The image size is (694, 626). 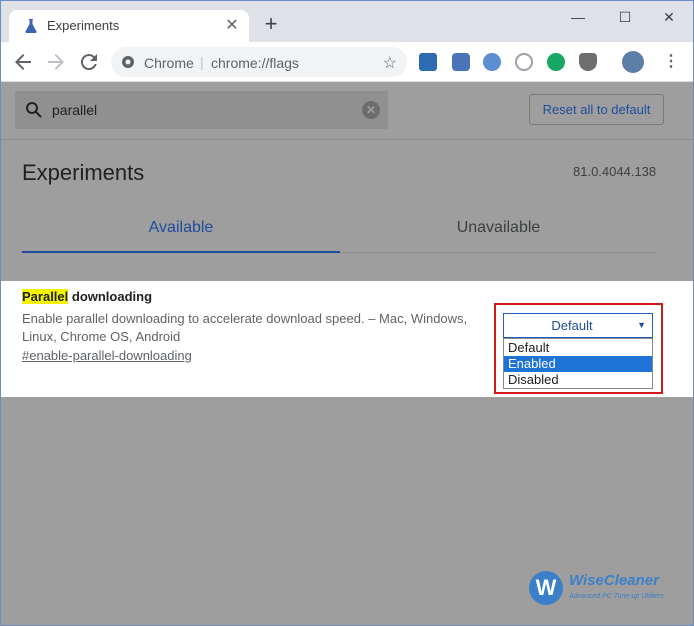 I want to click on omnibox-host: Chrome, so click(x=169, y=63).